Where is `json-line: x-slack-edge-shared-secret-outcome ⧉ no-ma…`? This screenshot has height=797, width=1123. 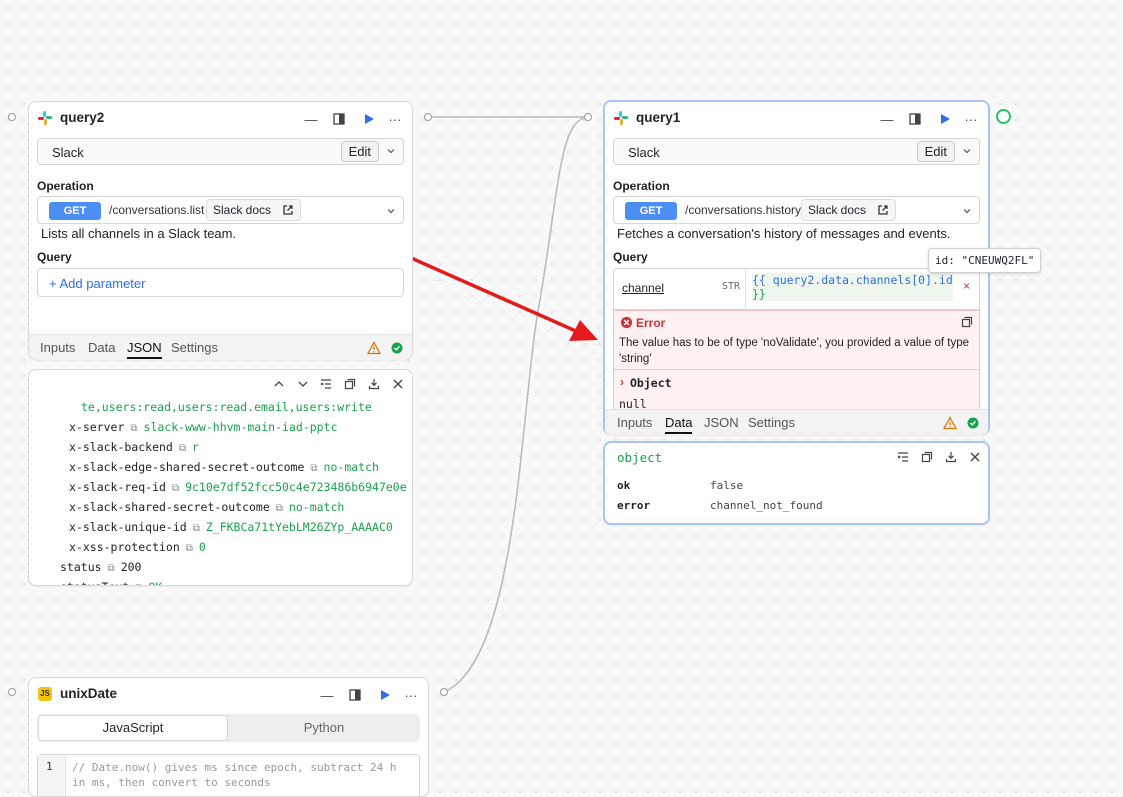 json-line: x-slack-edge-shared-secret-outcome ⧉ no-ma… is located at coordinates (224, 467).